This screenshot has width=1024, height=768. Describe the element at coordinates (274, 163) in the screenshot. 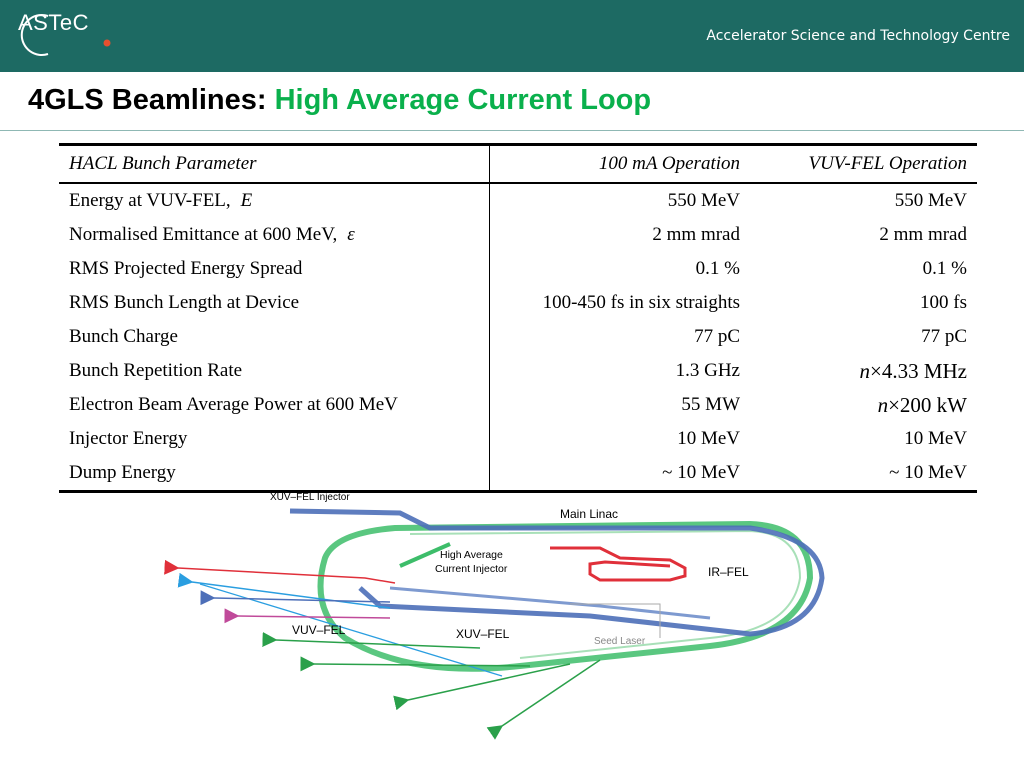

I see `header-parameter: HACL Bunch Parameter` at that location.